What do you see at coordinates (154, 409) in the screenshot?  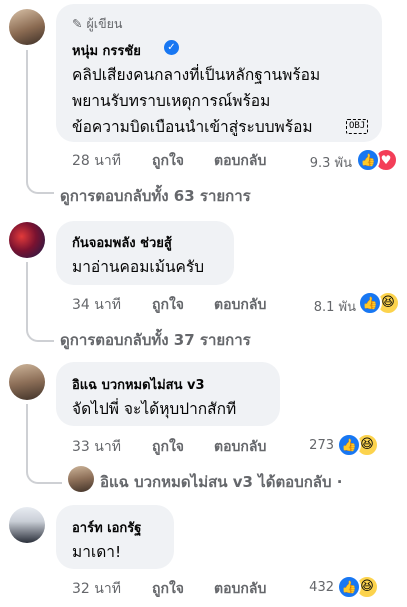 I see `comment-text-line: จัดไปพี่ จะได้หุบปากสักที` at bounding box center [154, 409].